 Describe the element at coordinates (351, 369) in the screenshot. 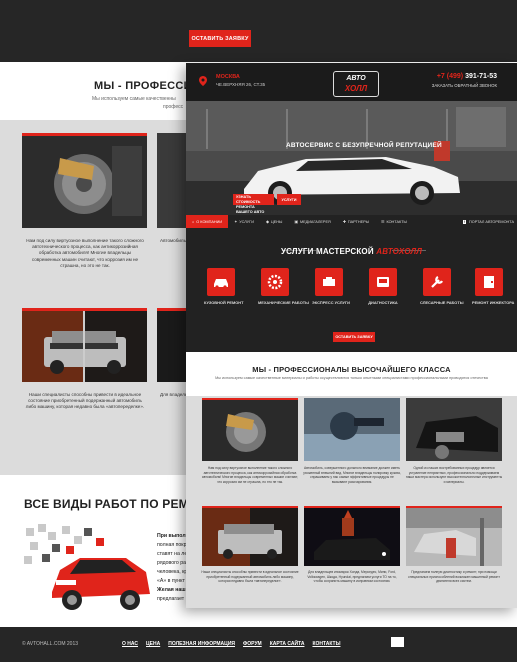

I see `pro-title: МЫ - ПРОФЕССИОНАЛЫ ВЫСОЧАЙШЕГО КЛАССА` at that location.